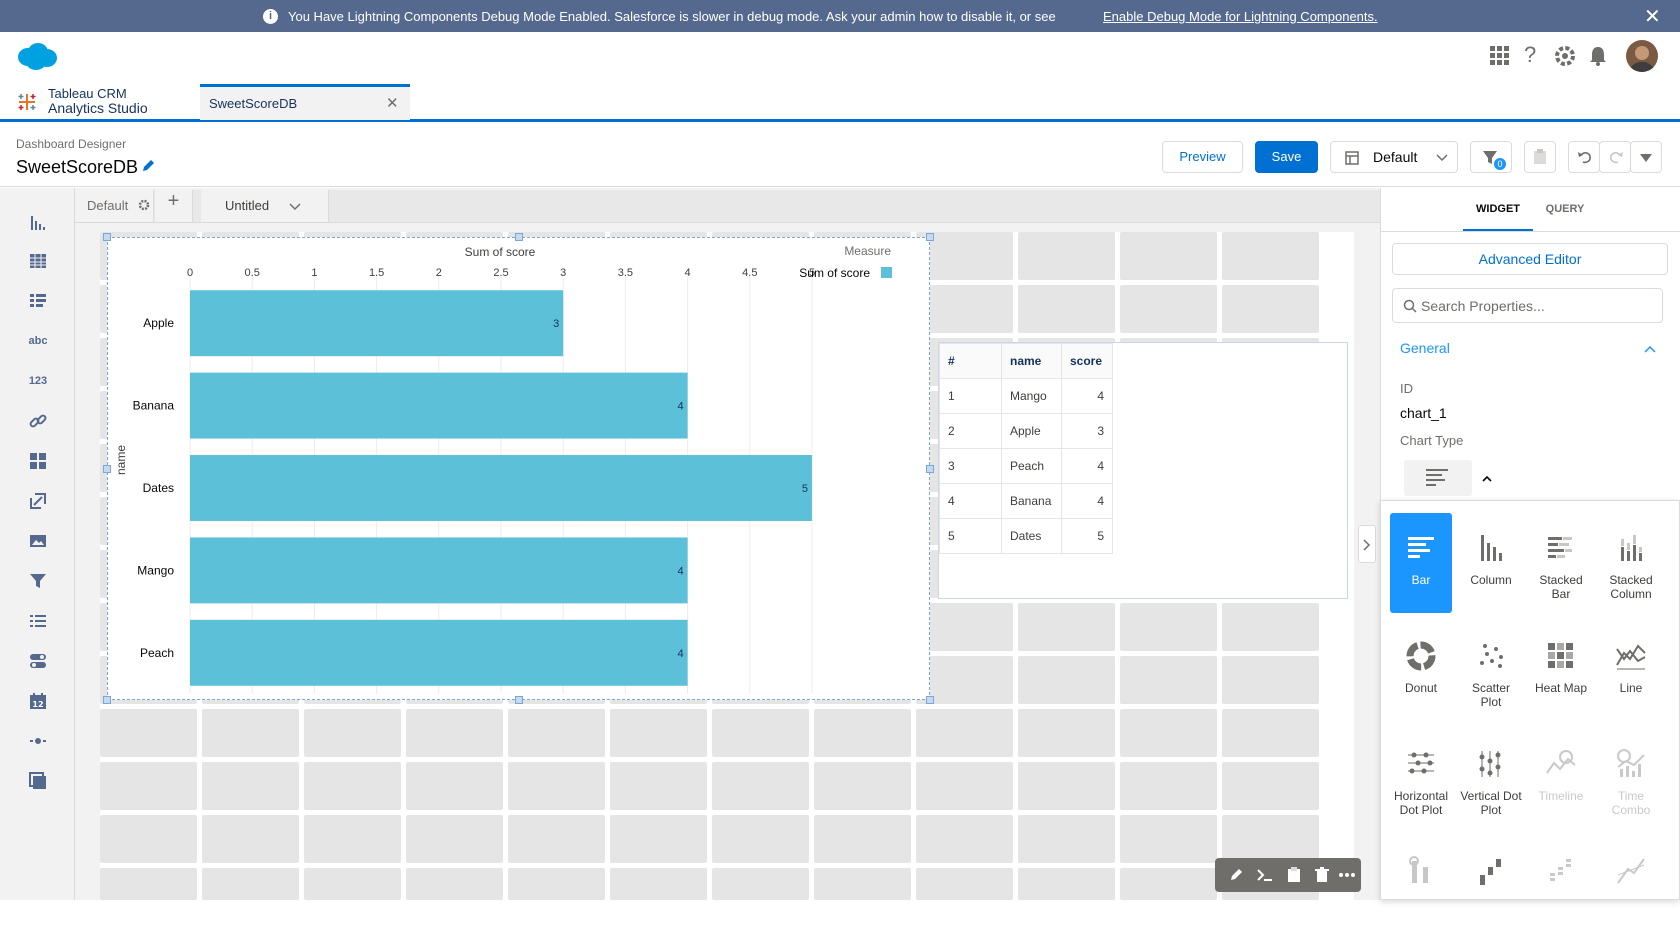 This screenshot has width=1680, height=937. Describe the element at coordinates (1652, 16) in the screenshot. I see `close-banner-icon: ✕` at that location.